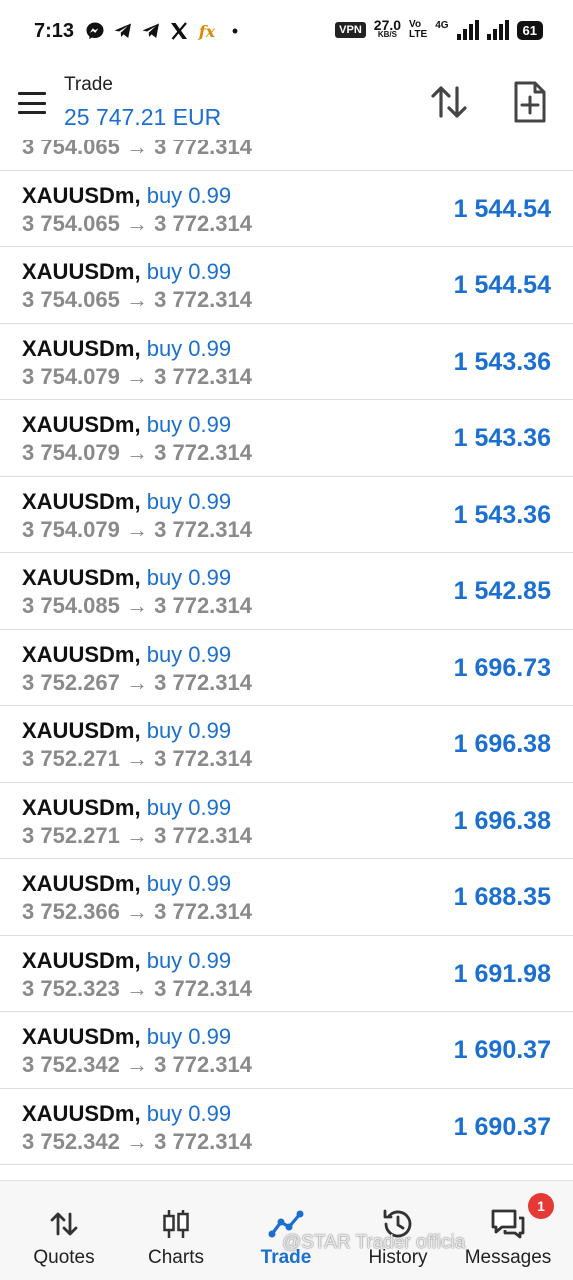 This screenshot has width=573, height=1280. What do you see at coordinates (387, 34) in the screenshot?
I see `net-speed-unit: KB/S` at bounding box center [387, 34].